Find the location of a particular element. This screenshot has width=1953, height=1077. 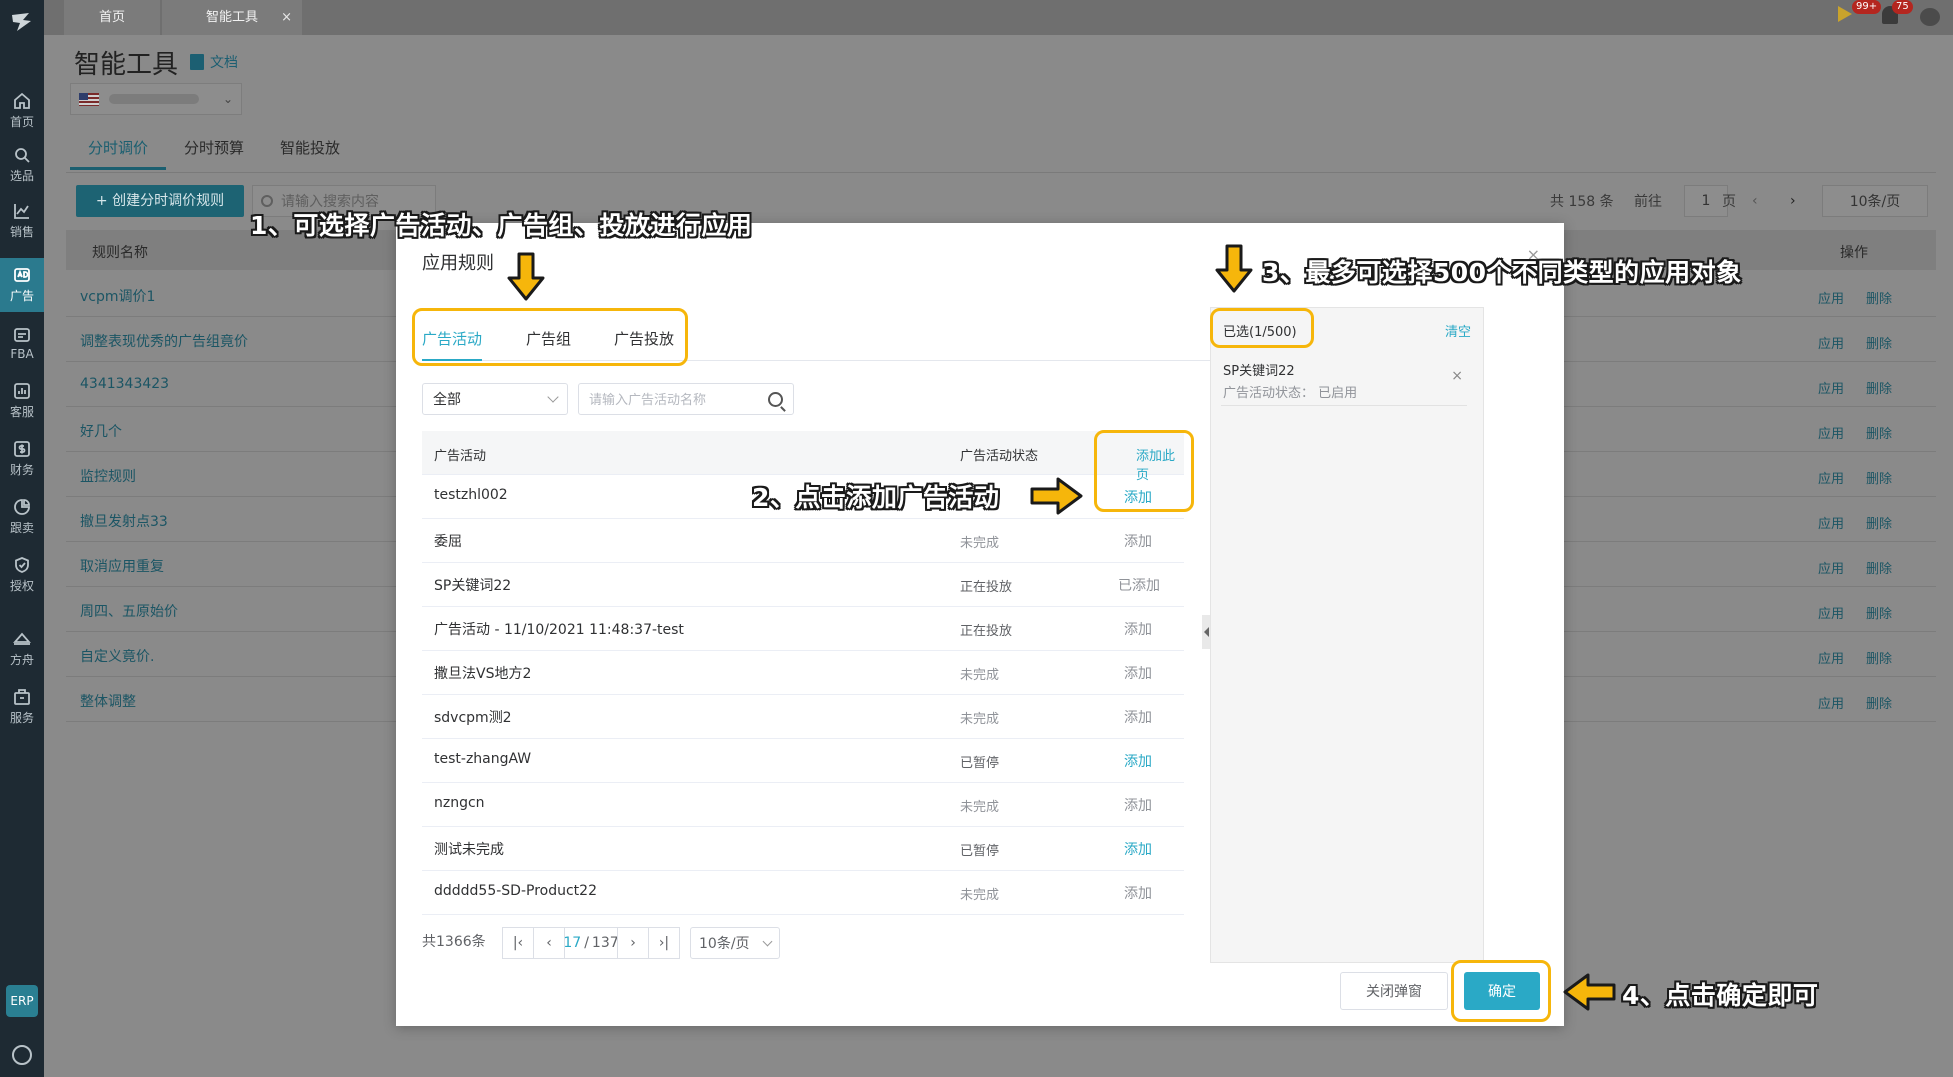

close-icon: × is located at coordinates (286, 17).